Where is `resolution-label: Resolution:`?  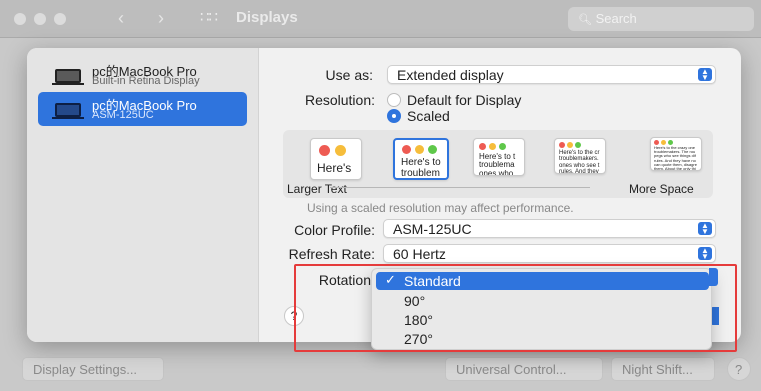
resolution-label: Resolution: is located at coordinates (339, 100).